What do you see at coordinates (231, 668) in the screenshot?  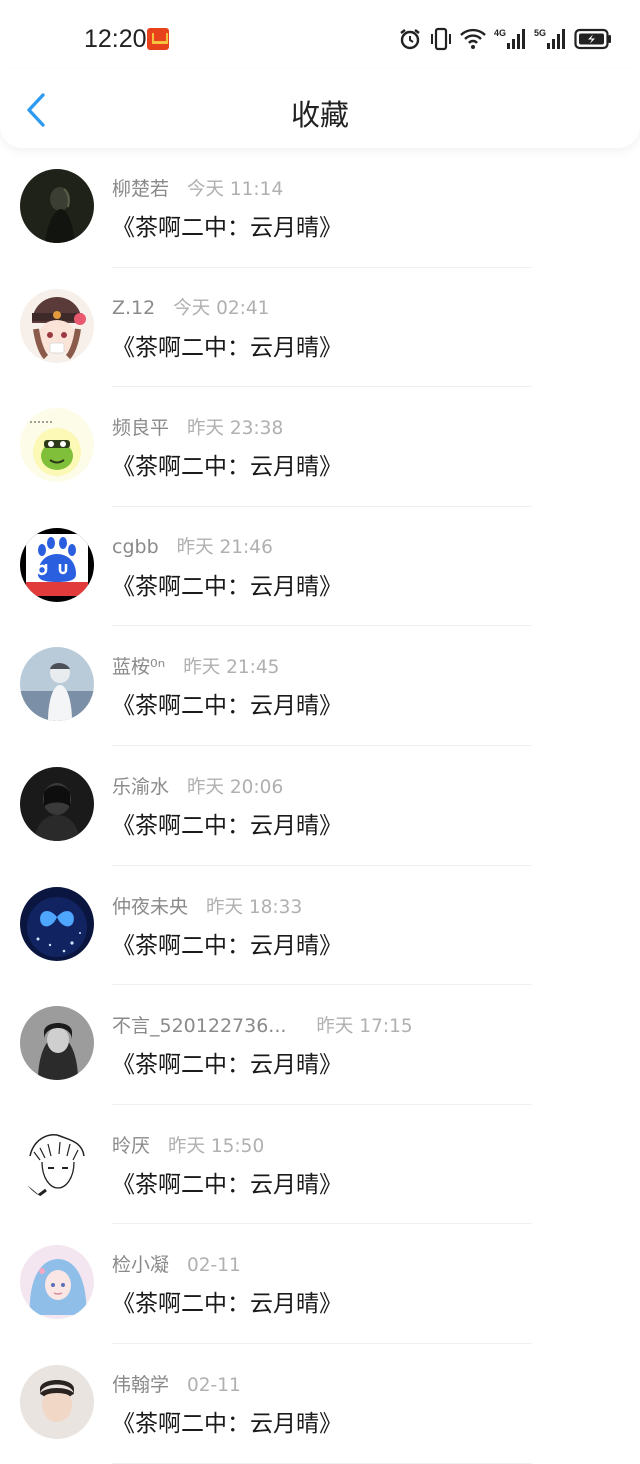 I see `timestamp: 昨天 21:45` at bounding box center [231, 668].